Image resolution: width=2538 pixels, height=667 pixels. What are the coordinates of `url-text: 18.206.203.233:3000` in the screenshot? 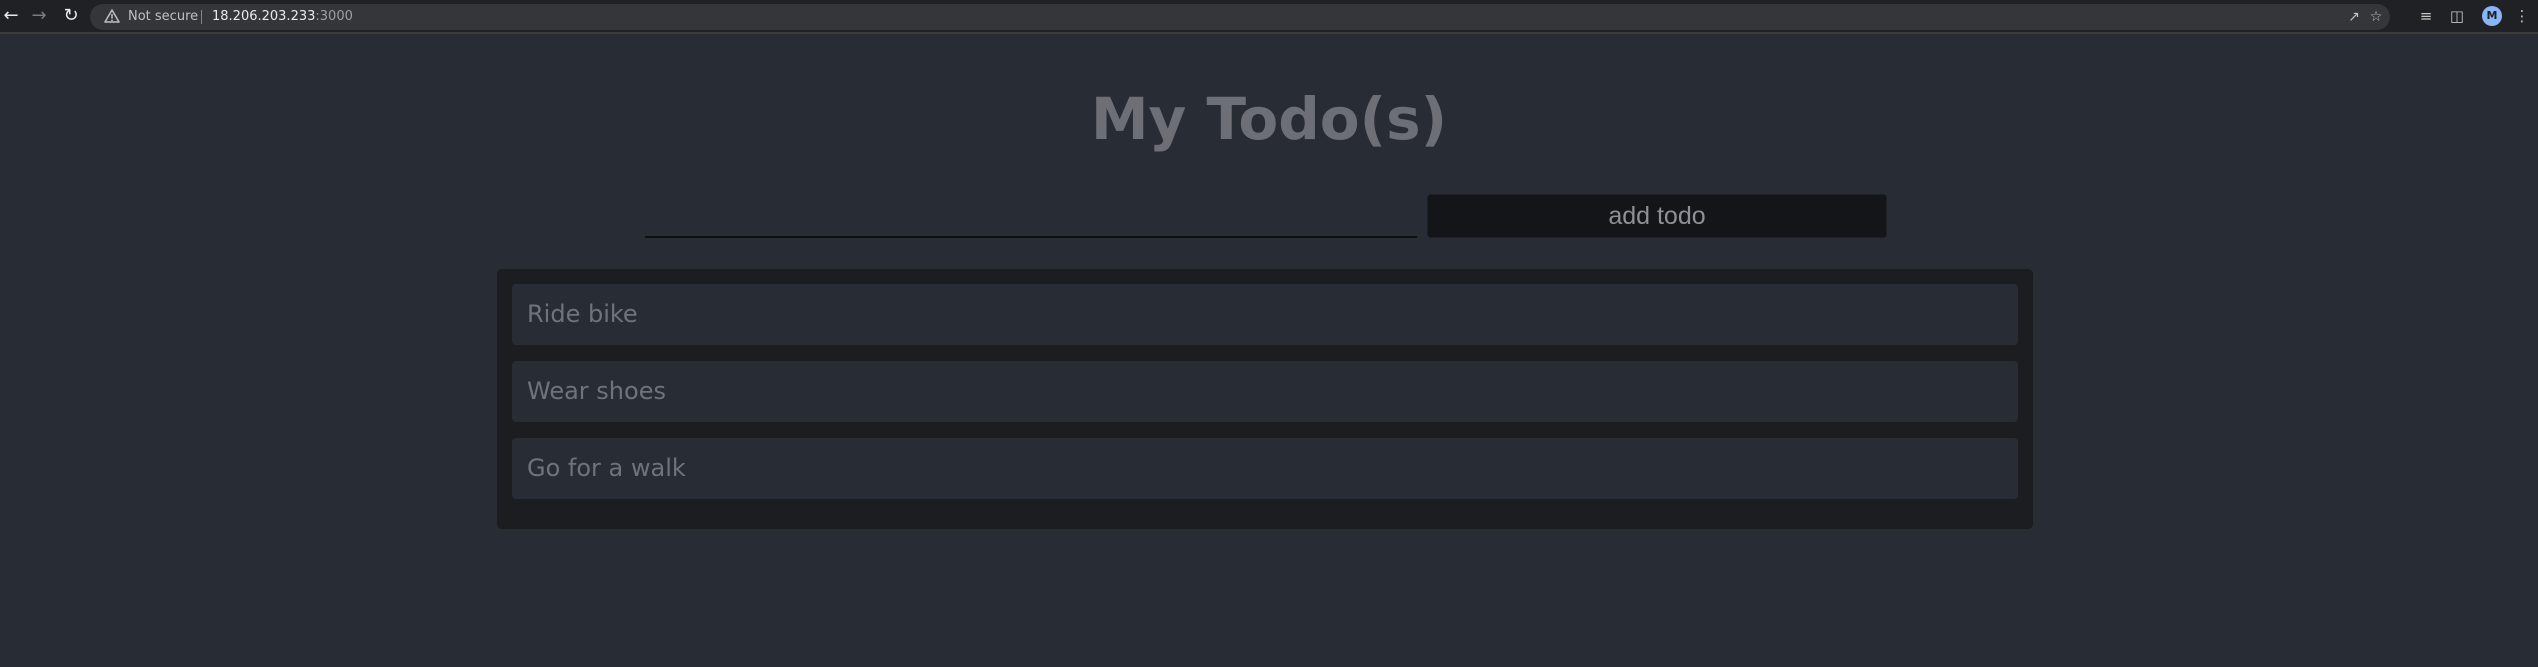 It's located at (282, 17).